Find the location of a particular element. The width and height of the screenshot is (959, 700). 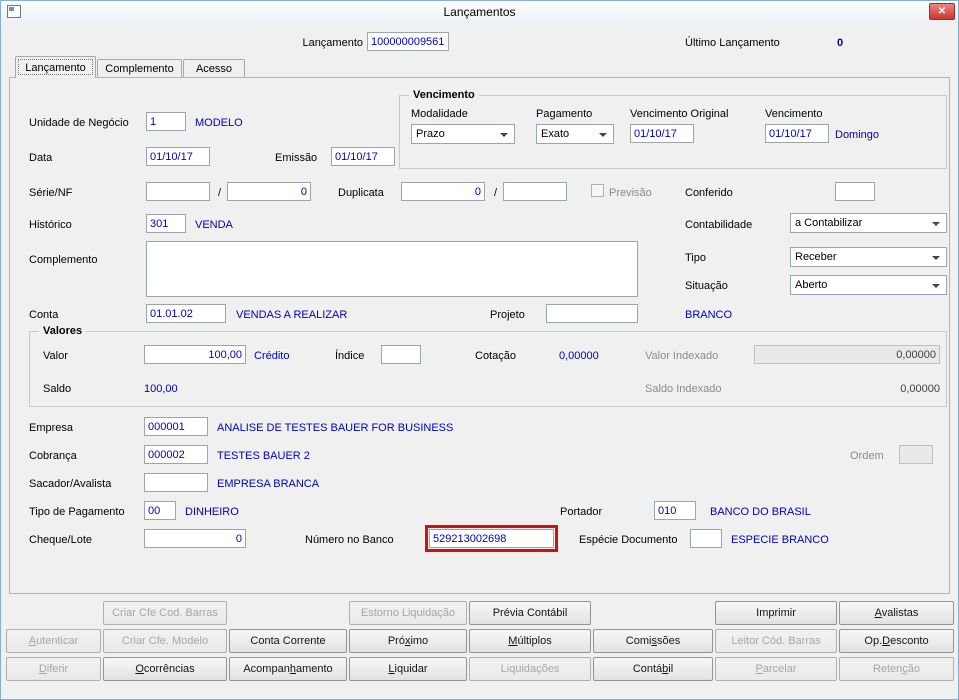

button-avalistas: Avalistas is located at coordinates (896, 613).